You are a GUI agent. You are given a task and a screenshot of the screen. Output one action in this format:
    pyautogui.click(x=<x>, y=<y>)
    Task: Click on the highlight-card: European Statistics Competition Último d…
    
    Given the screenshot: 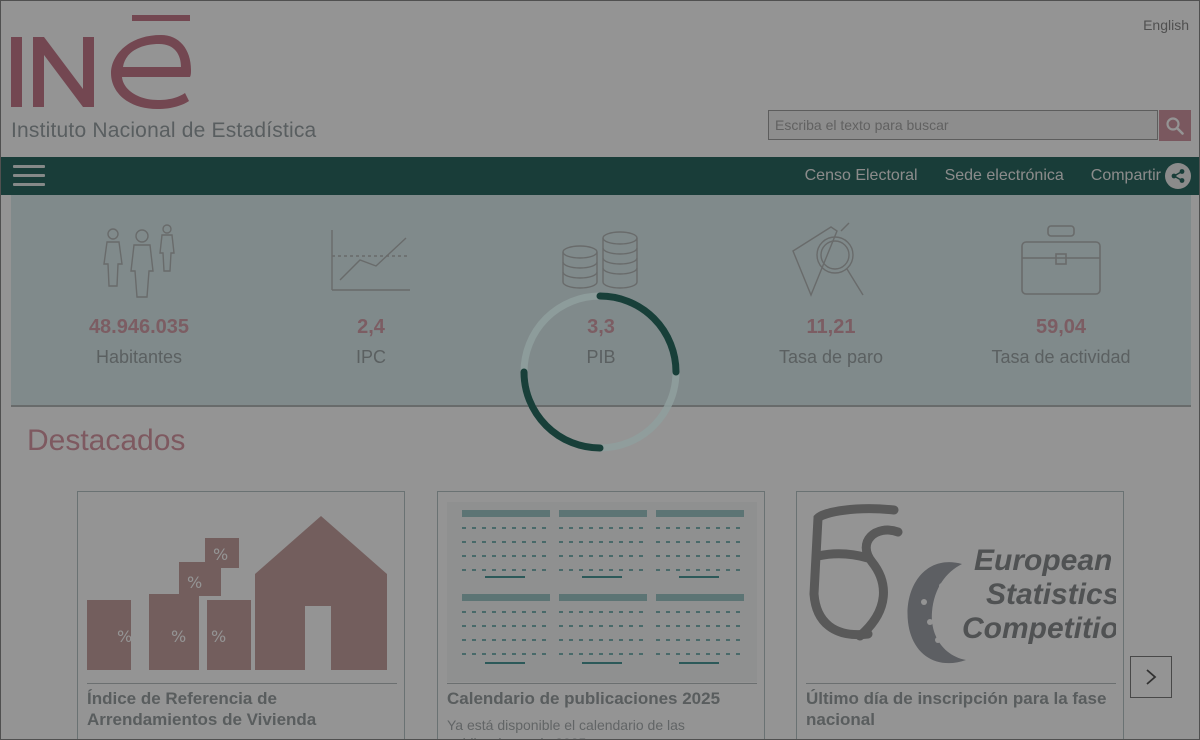 What is the action you would take?
    pyautogui.click(x=960, y=615)
    